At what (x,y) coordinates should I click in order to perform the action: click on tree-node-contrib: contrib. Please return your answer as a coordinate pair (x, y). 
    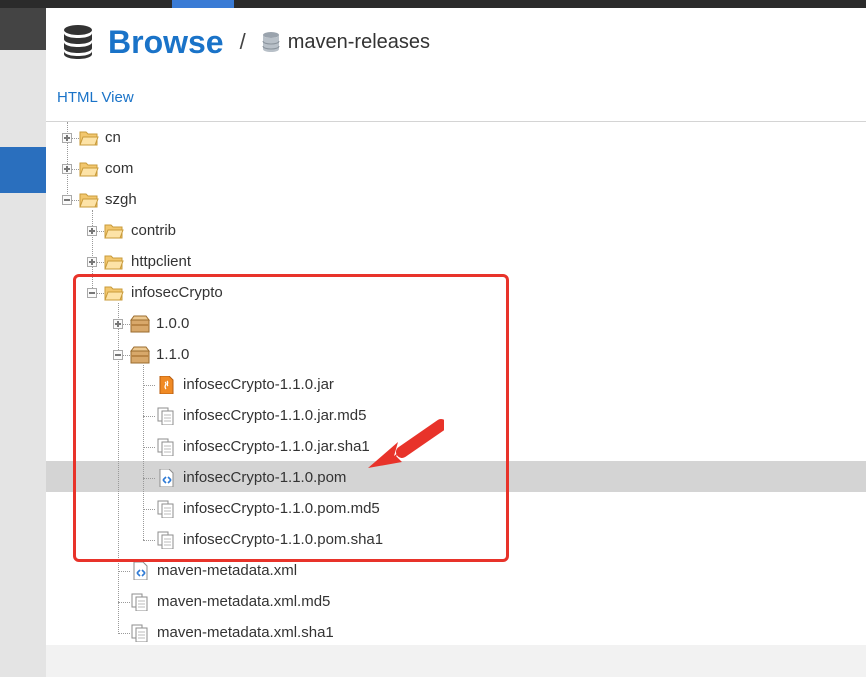
    Looking at the image, I should click on (153, 231).